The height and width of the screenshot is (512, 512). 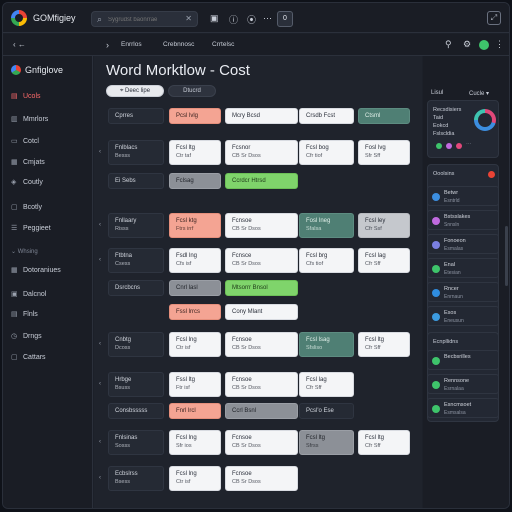 I want to click on sidebar-item-8: ▦ Dotoraniues, so click(x=36, y=270).